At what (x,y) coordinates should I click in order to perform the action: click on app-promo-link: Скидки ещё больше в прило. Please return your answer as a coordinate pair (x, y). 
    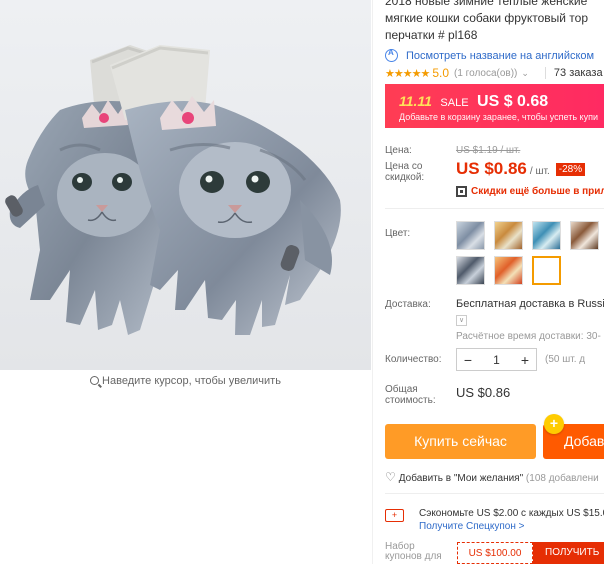
    Looking at the image, I should click on (530, 191).